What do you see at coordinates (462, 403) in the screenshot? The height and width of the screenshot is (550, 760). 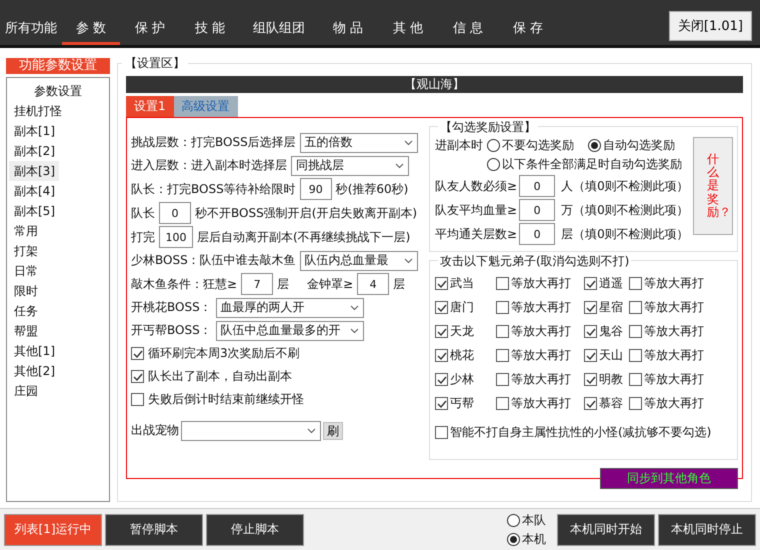 I see `checkbox-label: 丐帮` at bounding box center [462, 403].